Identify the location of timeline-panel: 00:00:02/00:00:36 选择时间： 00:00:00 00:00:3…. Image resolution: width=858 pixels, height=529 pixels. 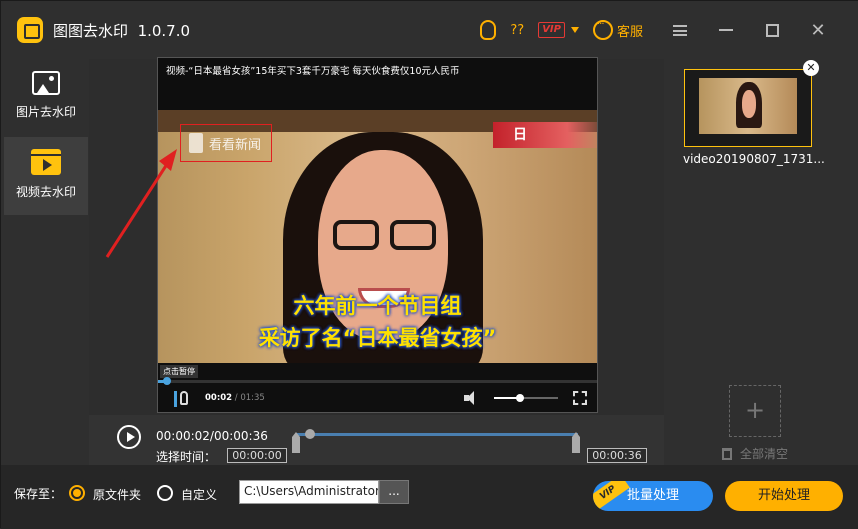
(376, 440).